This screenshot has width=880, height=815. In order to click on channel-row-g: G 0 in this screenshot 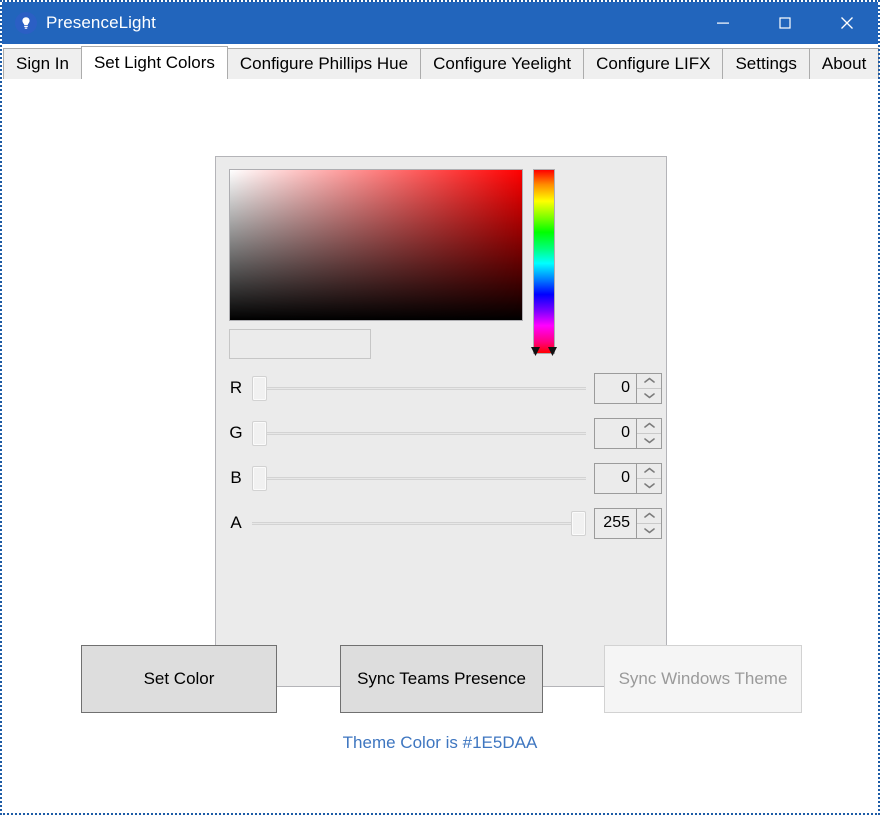, I will do `click(443, 433)`.